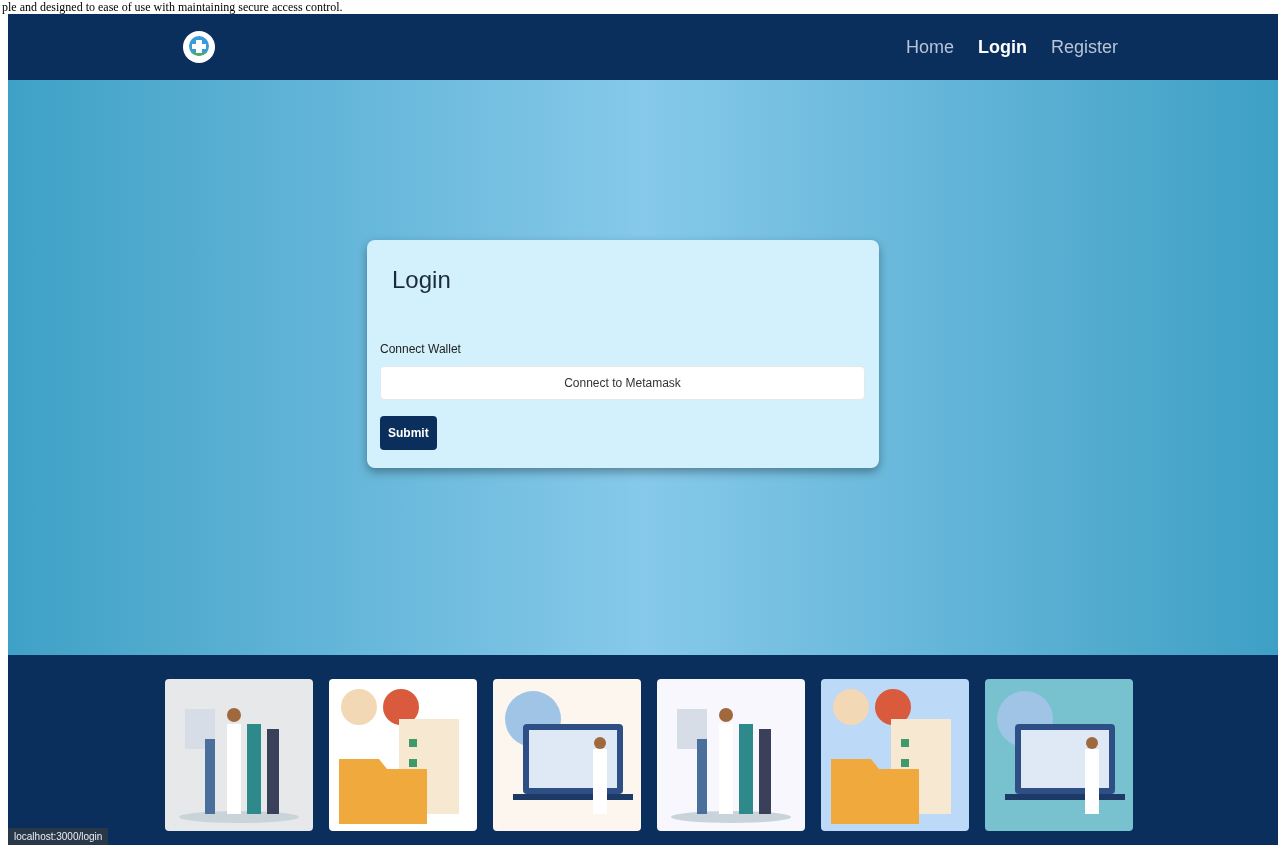 Image resolution: width=1278 pixels, height=845 pixels. Describe the element at coordinates (199, 47) in the screenshot. I see `logo-icon` at that location.